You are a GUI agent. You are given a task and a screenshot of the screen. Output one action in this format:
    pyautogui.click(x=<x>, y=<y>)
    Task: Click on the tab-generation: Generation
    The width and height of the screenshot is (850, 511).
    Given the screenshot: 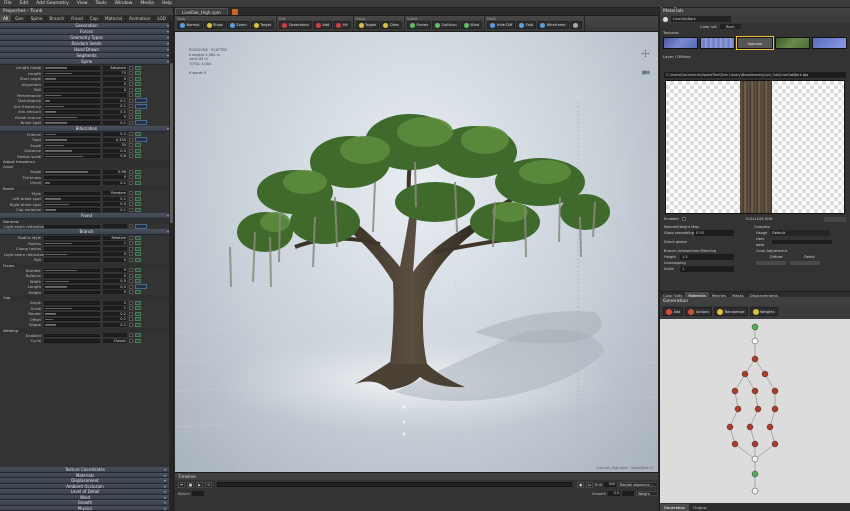 What is the action you would take?
    pyautogui.click(x=675, y=507)
    